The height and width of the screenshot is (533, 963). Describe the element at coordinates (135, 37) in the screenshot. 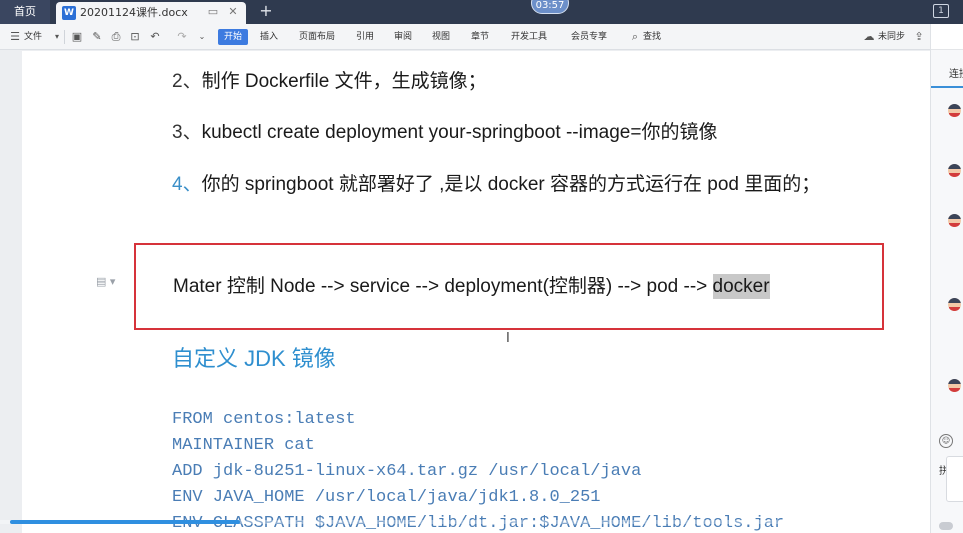

I see `print-preview-icon: ⊡` at that location.